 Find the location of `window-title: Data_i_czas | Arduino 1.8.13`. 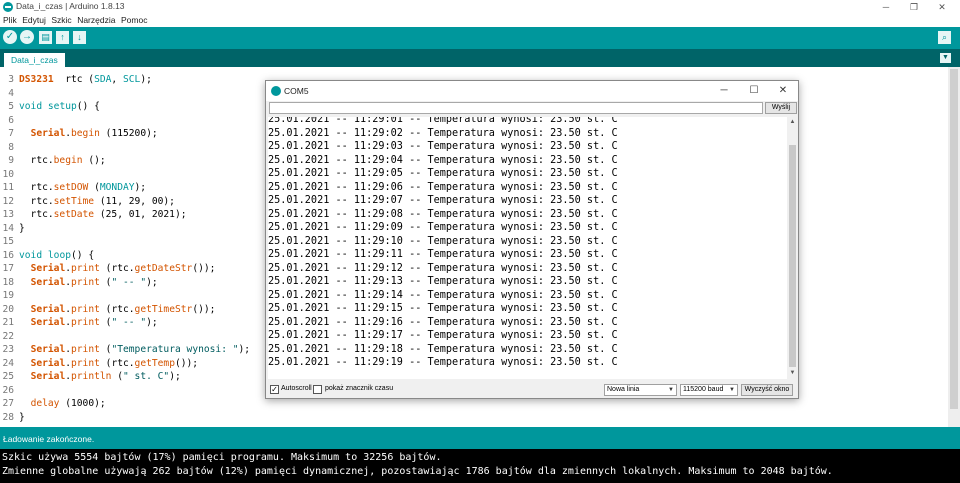

window-title: Data_i_czas | Arduino 1.8.13 is located at coordinates (70, 6).